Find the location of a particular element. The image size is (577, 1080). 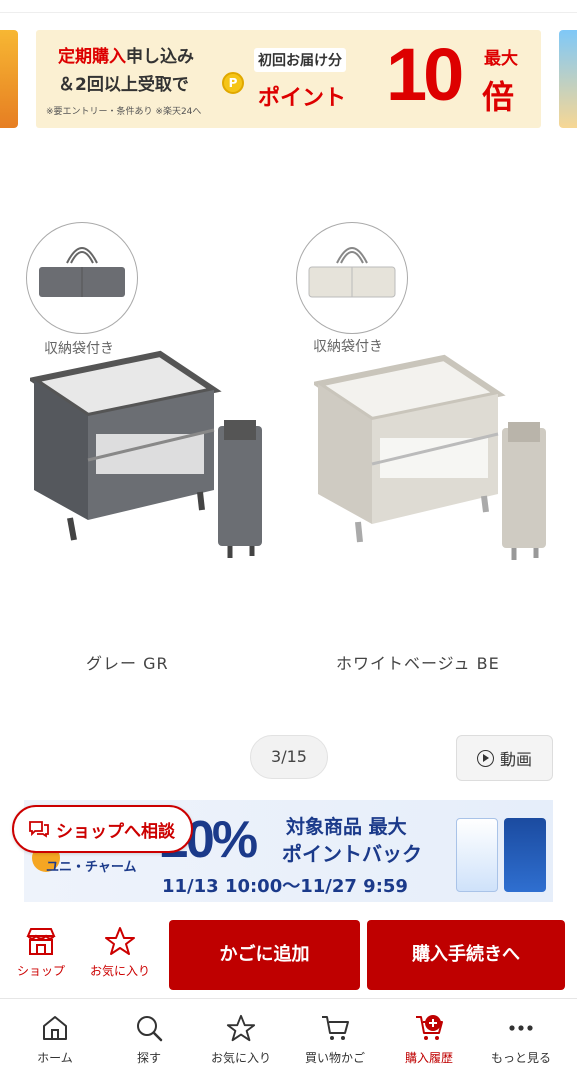

video-button: 動画 is located at coordinates (504, 758).